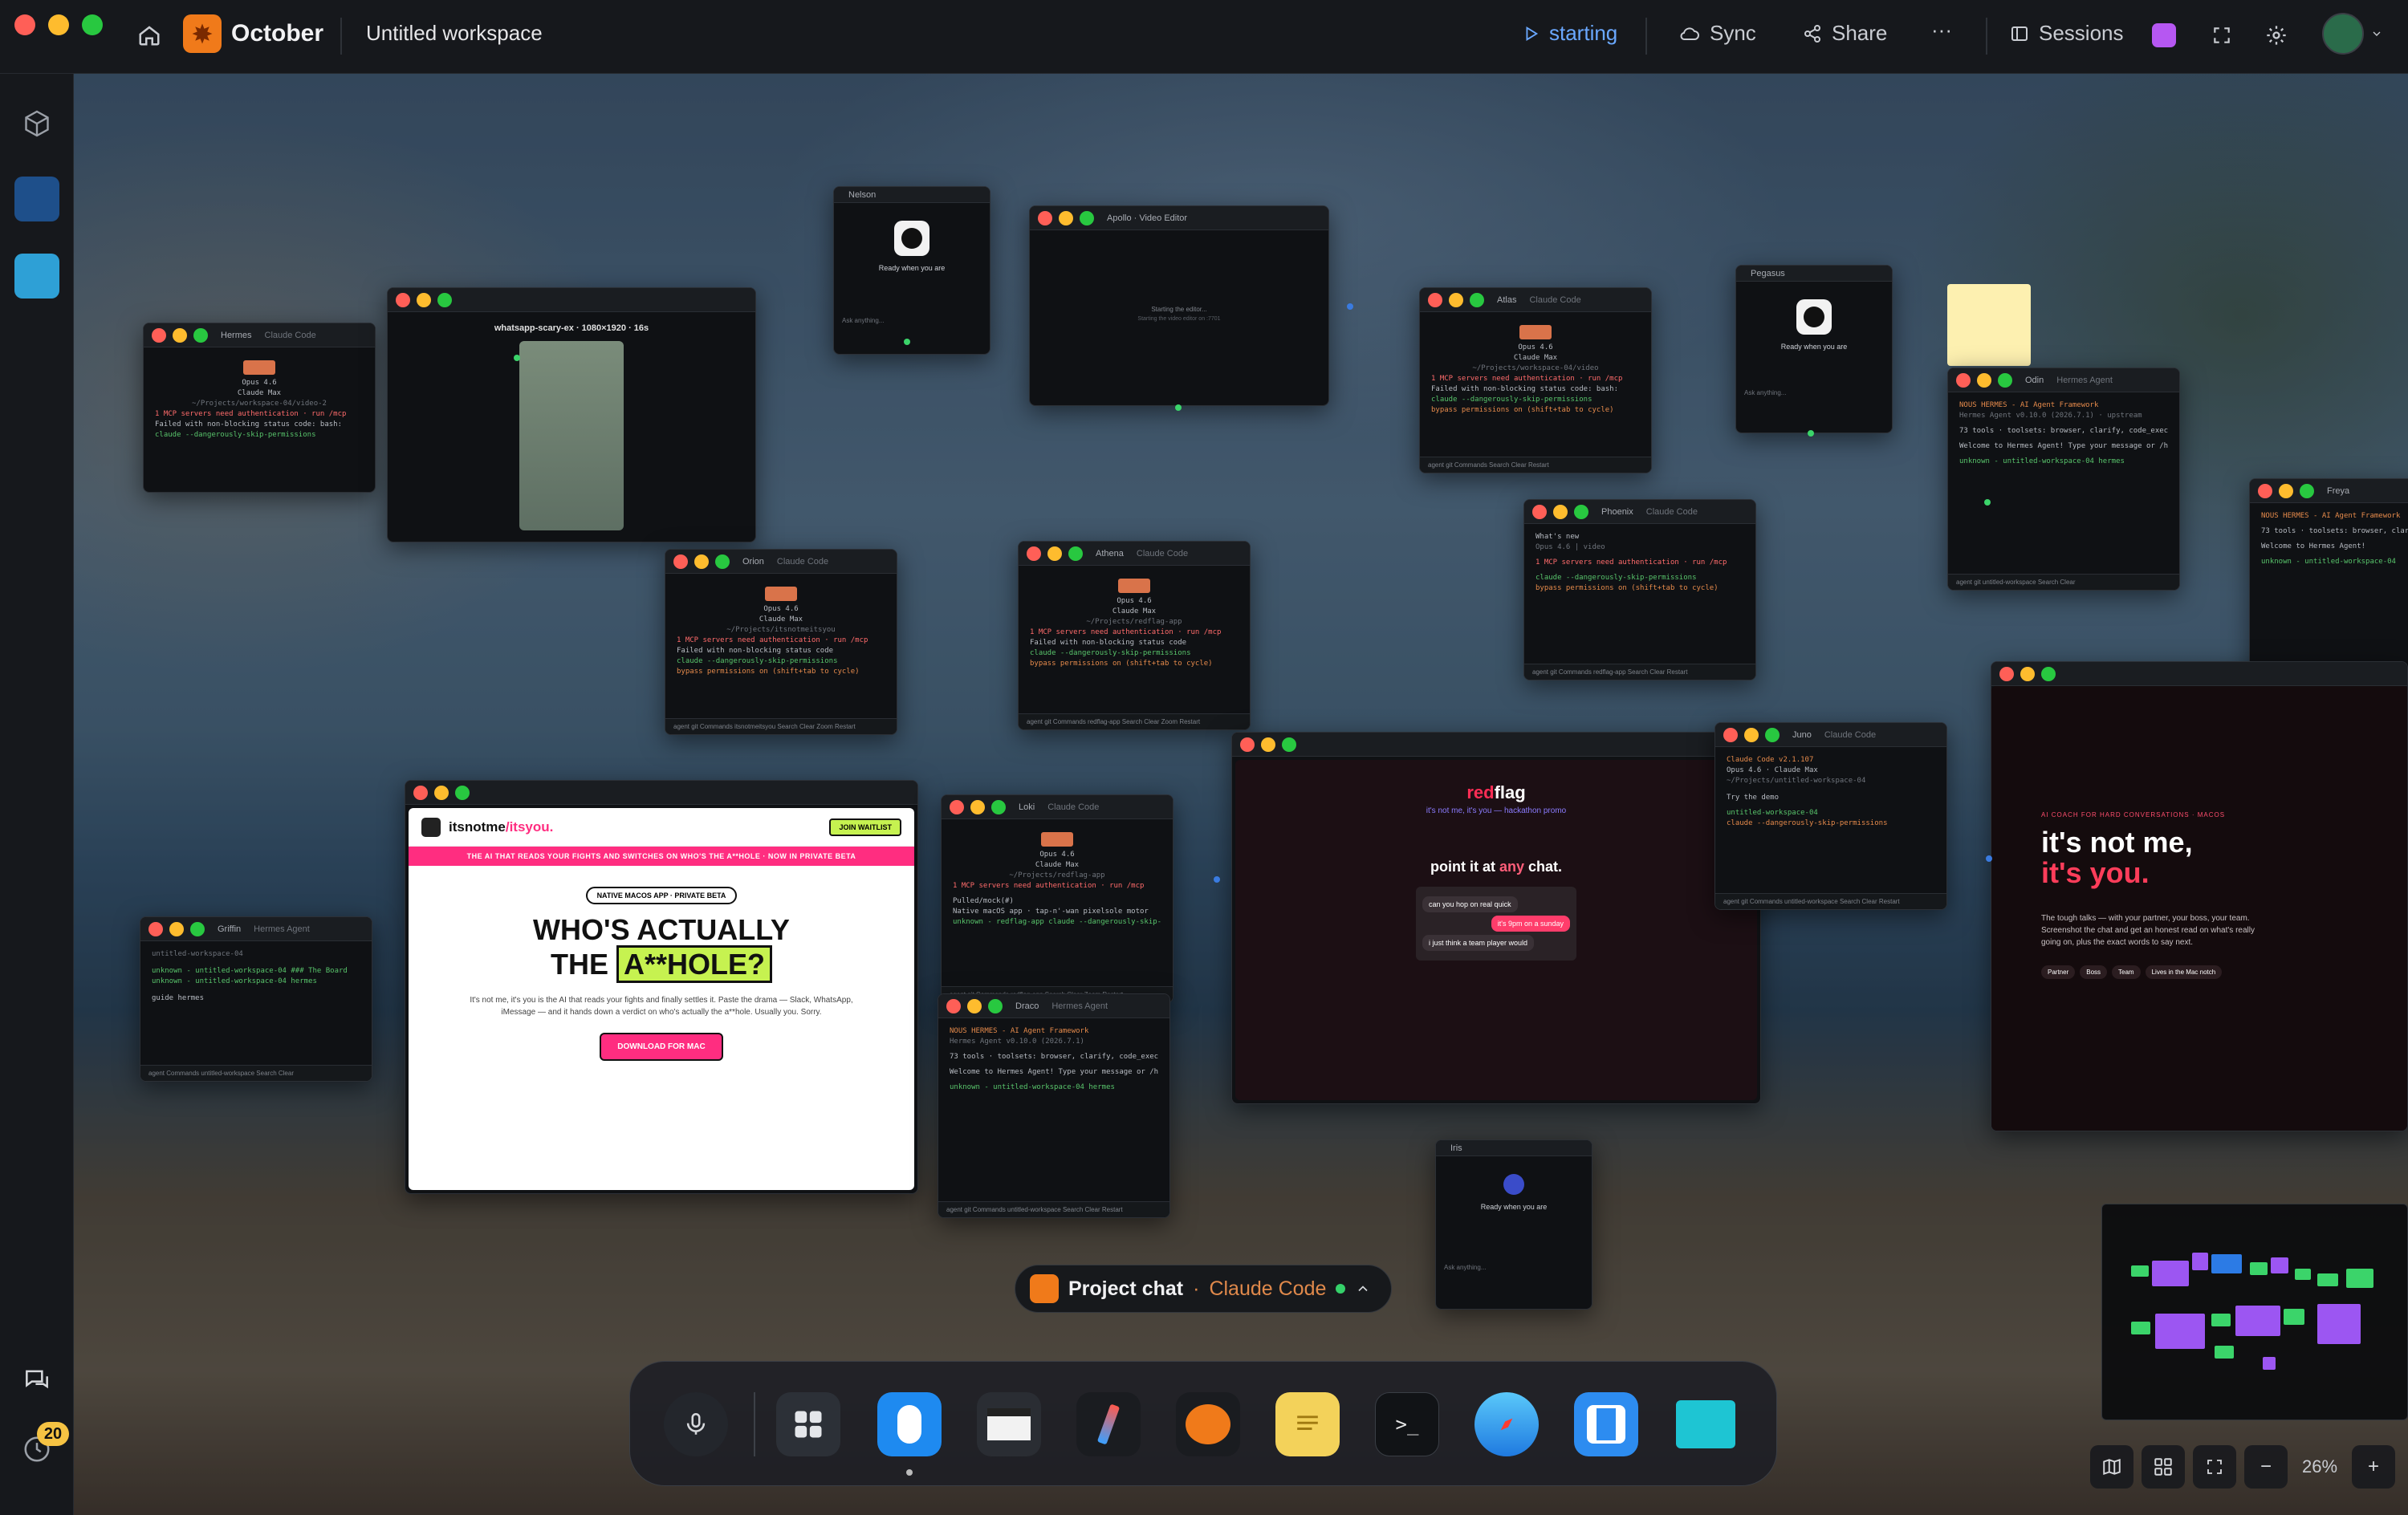  I want to click on app-title: October, so click(253, 34).